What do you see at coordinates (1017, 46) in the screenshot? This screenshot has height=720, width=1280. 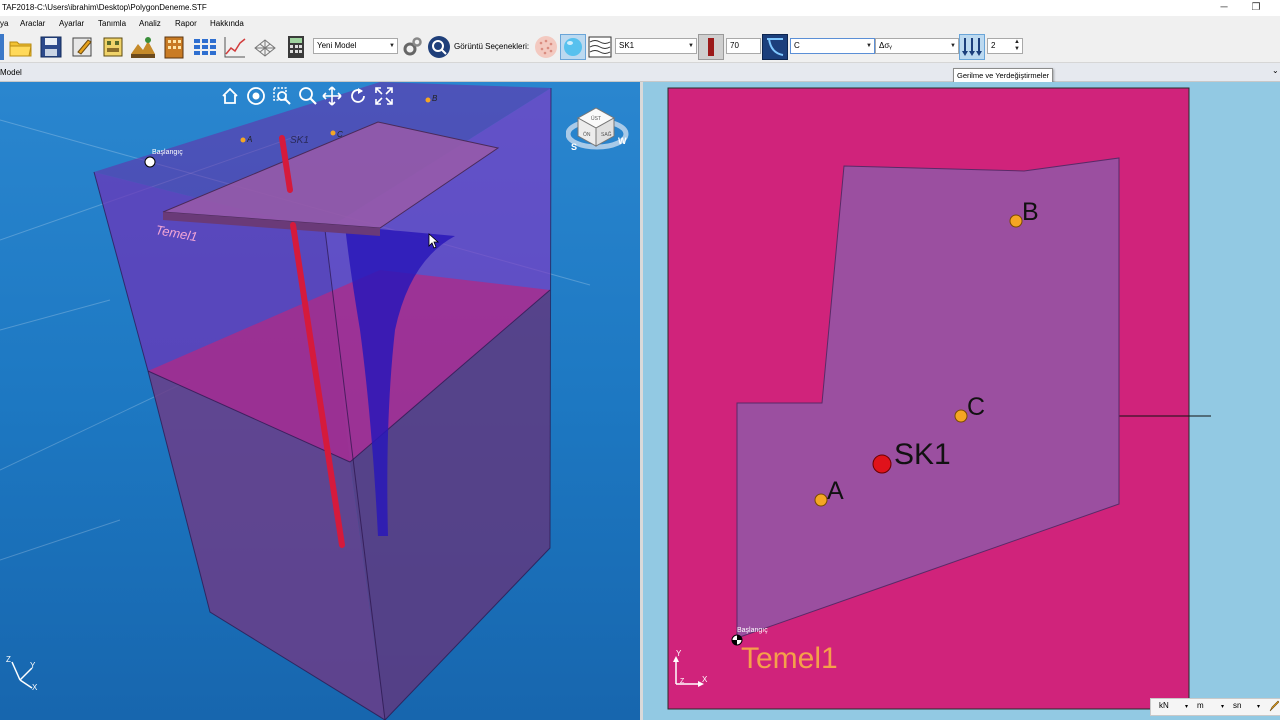 I see `stepper-arrows-icon: ▲ ▼` at bounding box center [1017, 46].